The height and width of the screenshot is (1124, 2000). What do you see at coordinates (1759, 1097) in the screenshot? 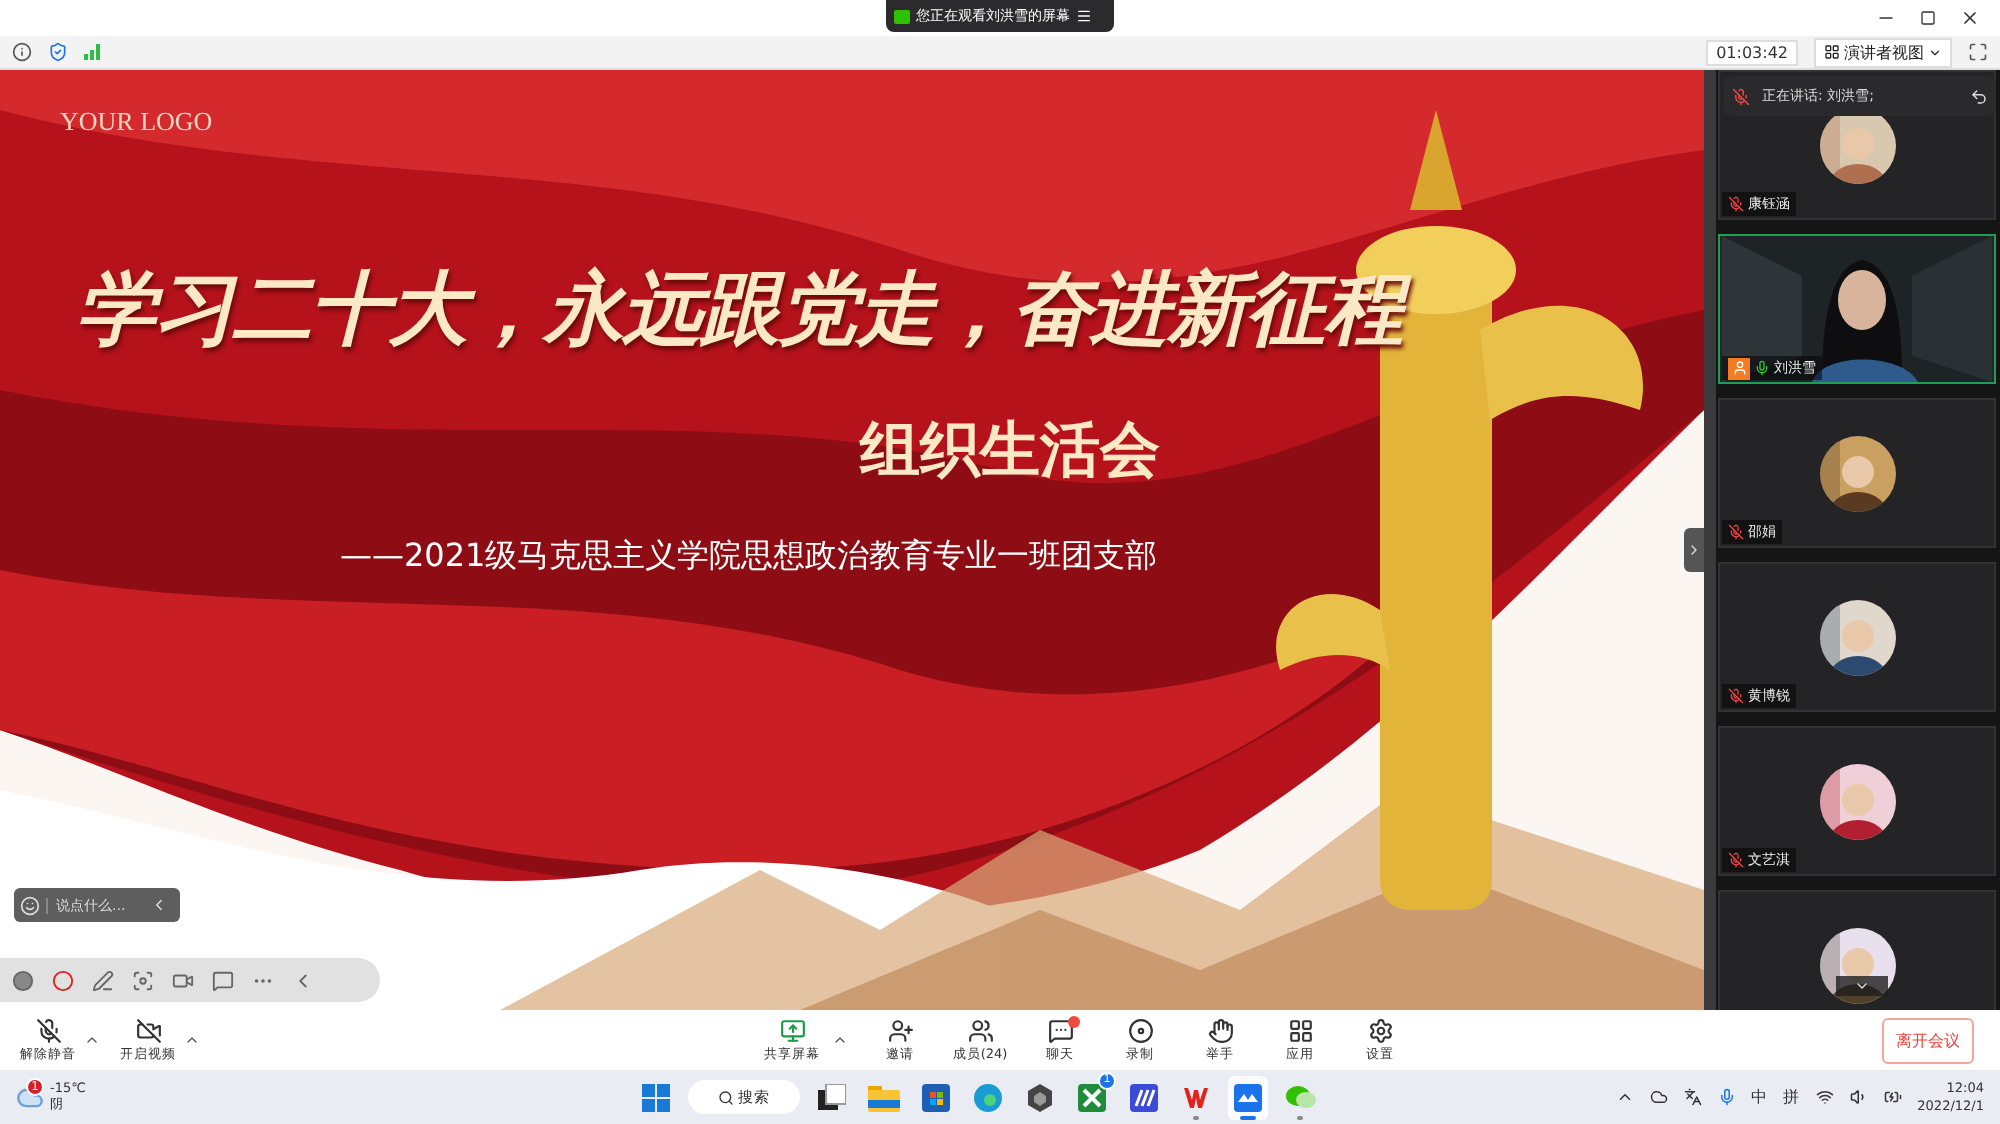
I see `ime-language: 中` at bounding box center [1759, 1097].